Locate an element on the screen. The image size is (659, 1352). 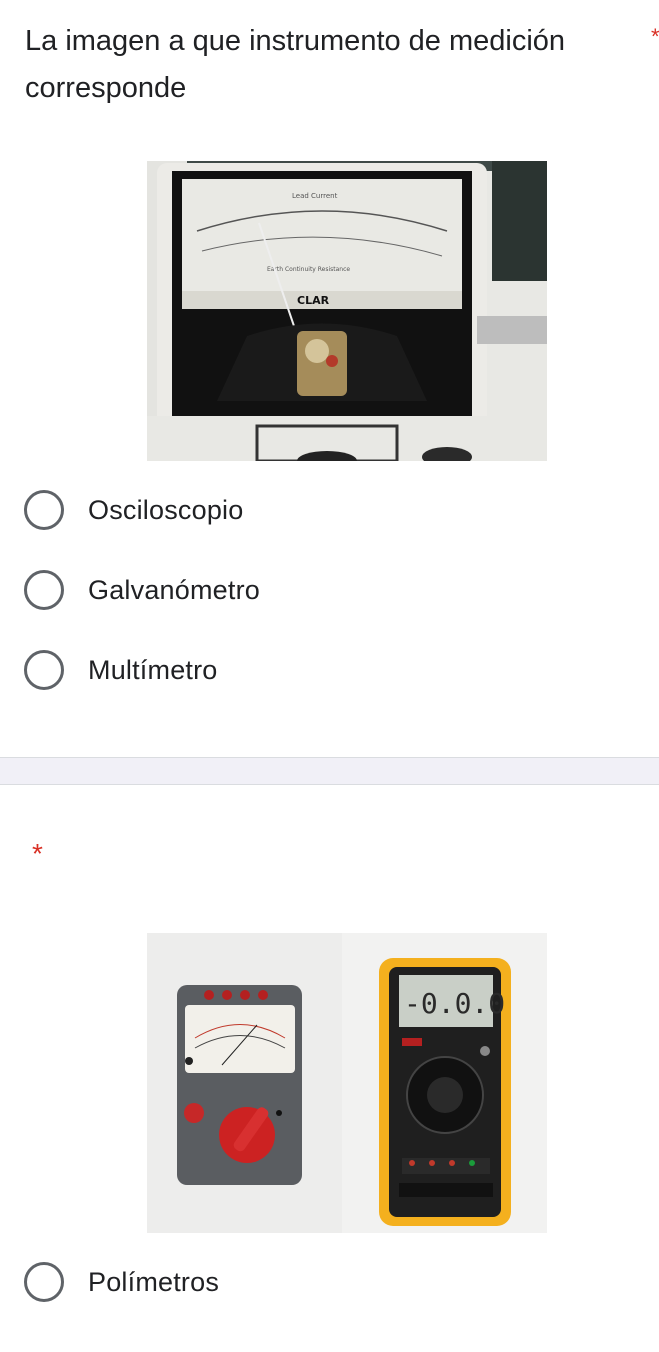
option-label: Multímetro is located at coordinates (153, 669).